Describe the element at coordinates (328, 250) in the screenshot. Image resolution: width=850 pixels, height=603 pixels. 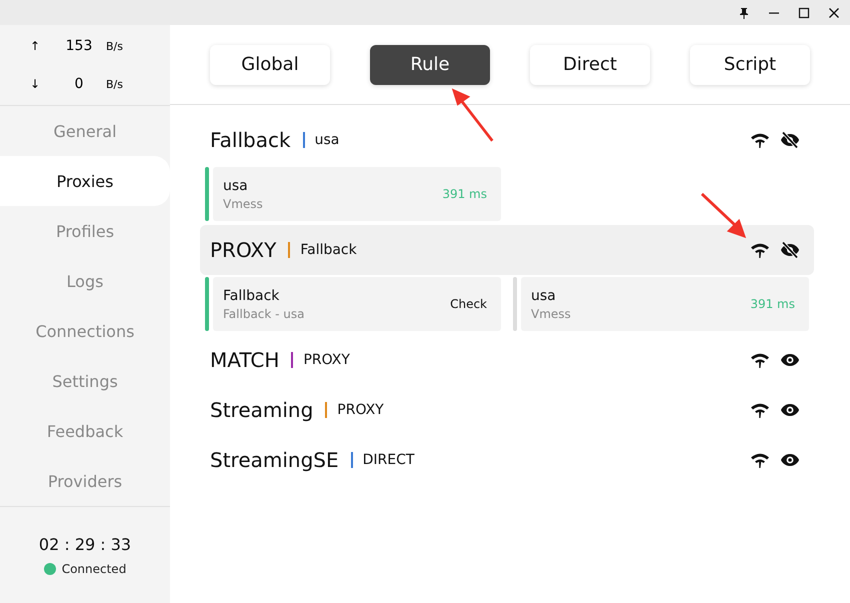
I see `group-current: Fallback` at that location.